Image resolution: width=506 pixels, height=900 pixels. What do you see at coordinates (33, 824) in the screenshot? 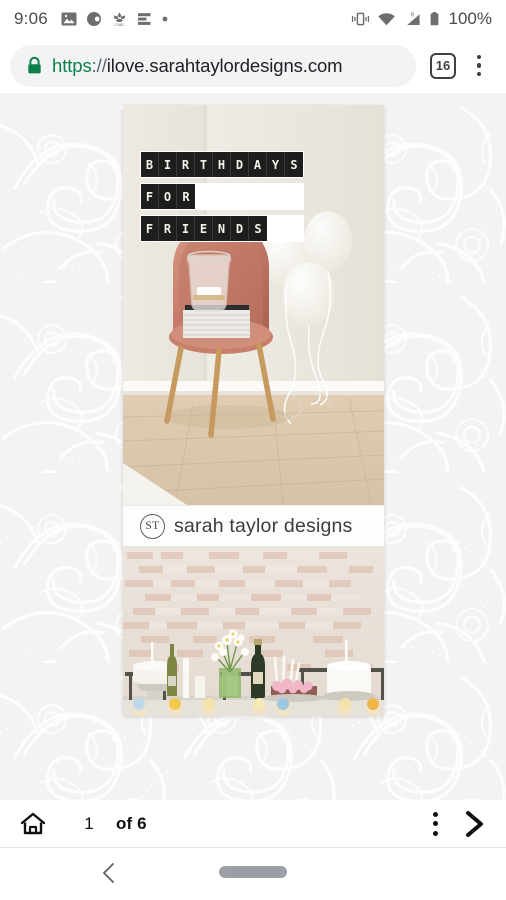
I see `home-icon` at bounding box center [33, 824].